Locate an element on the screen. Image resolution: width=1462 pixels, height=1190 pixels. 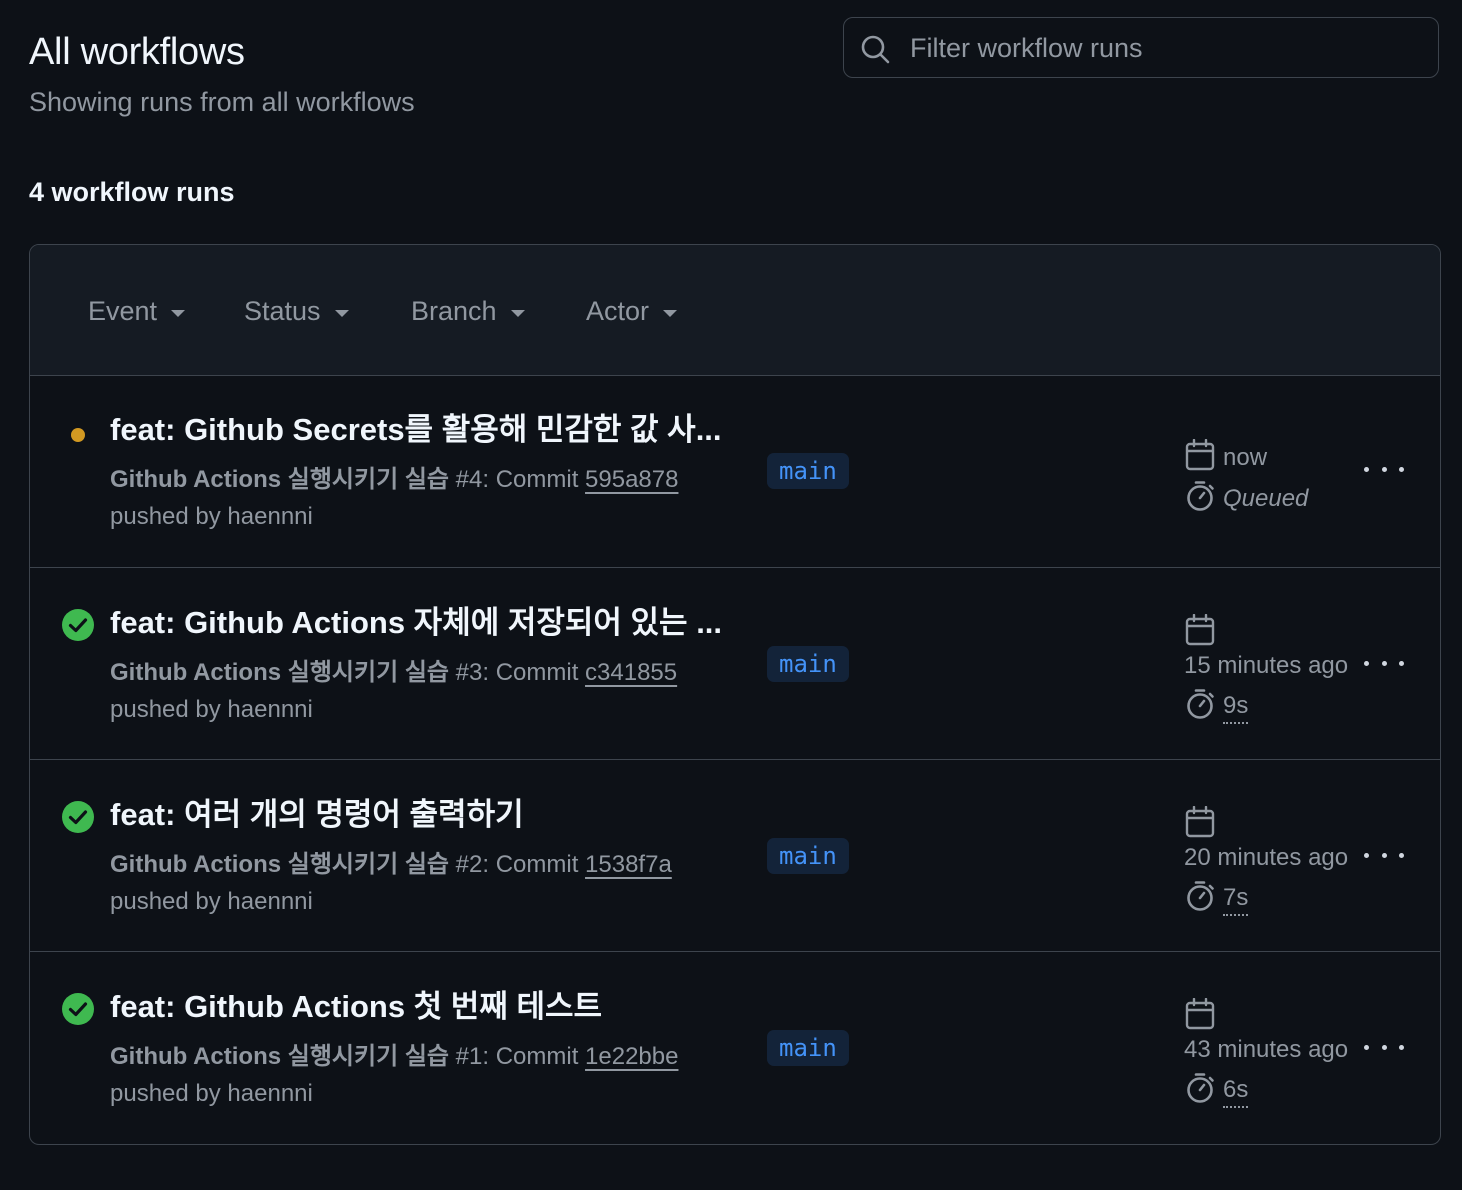
run-number: #1: Commit is located at coordinates (517, 1056).